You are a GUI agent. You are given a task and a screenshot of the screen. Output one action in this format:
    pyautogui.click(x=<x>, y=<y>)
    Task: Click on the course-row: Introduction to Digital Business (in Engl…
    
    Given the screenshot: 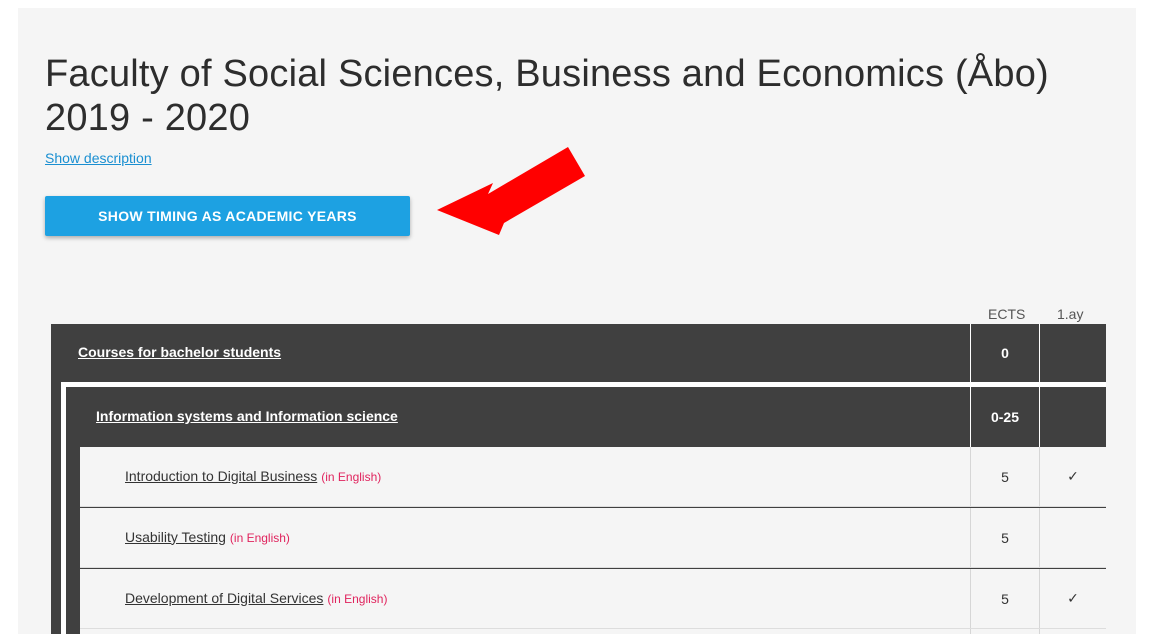 What is the action you would take?
    pyautogui.click(x=593, y=477)
    